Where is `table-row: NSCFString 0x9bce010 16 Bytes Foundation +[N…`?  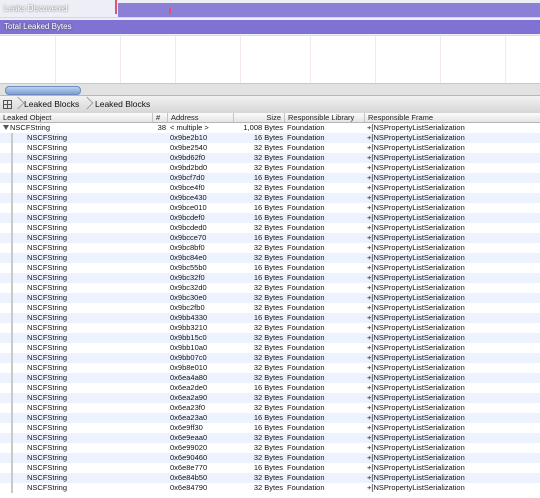 table-row: NSCFString 0x9bce010 16 Bytes Foundation +[N… is located at coordinates (270, 208).